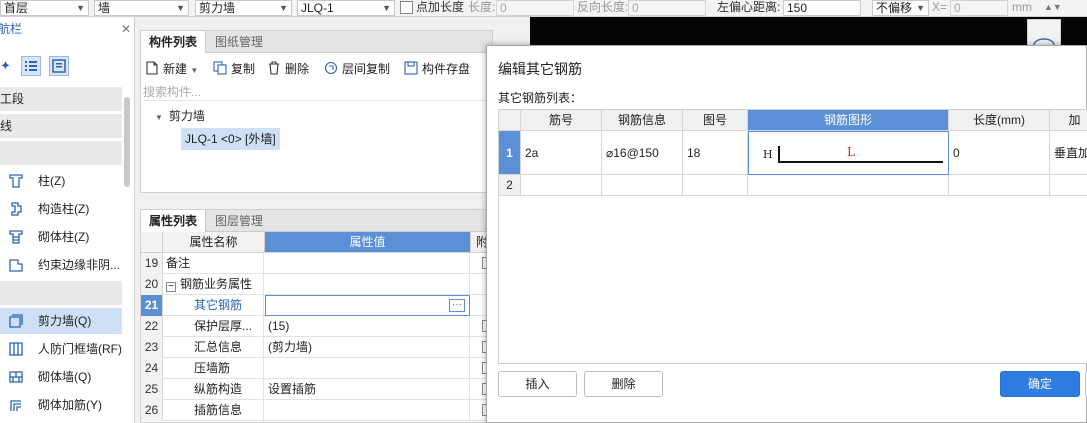  Describe the element at coordinates (127, 142) in the screenshot. I see `nav-scrollbar` at that location.